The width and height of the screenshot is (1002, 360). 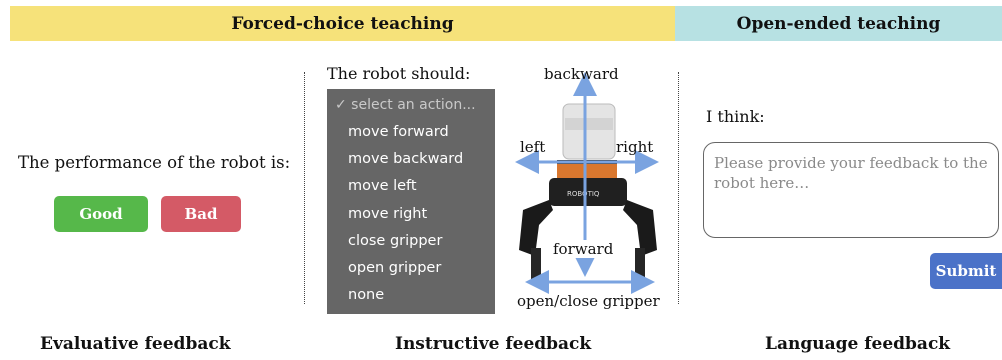 What do you see at coordinates (635, 147) in the screenshot?
I see `right-label: right` at bounding box center [635, 147].